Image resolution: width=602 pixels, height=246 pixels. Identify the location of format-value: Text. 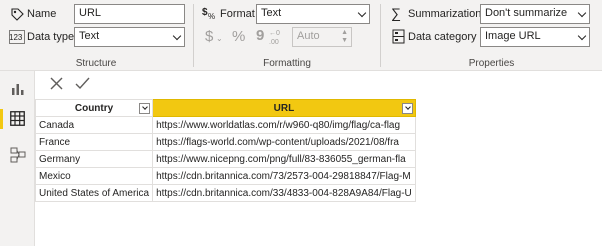
(271, 13).